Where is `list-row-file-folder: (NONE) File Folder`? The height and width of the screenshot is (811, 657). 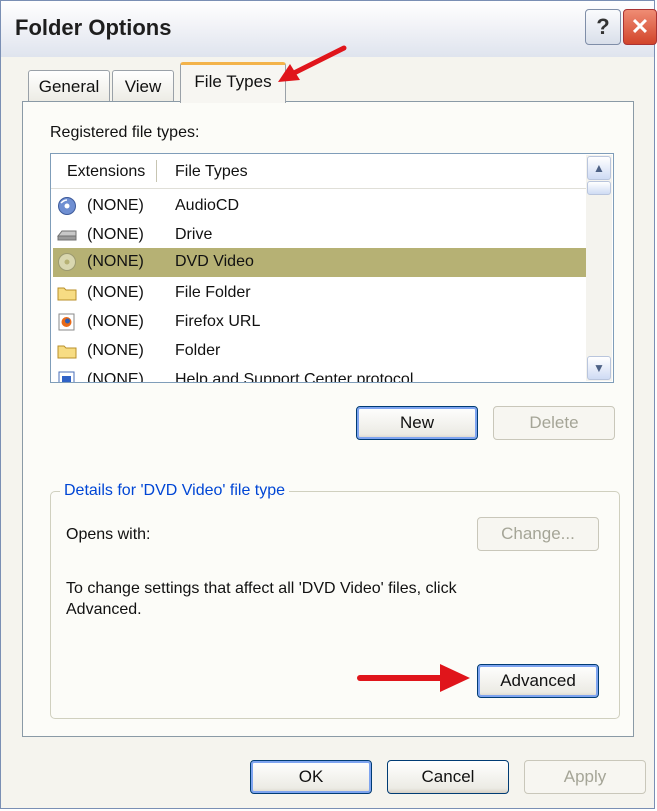
list-row-file-folder: (NONE) File Folder is located at coordinates (320, 293).